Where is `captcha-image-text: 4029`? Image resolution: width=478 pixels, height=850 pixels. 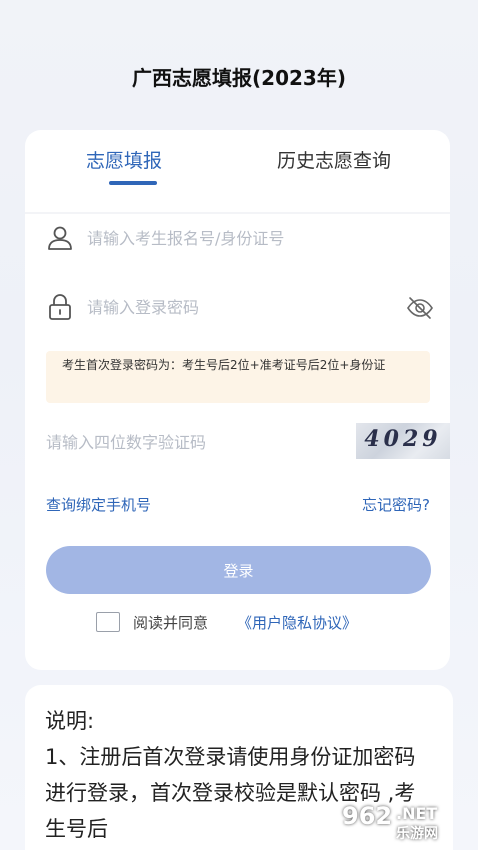 captcha-image-text: 4029 is located at coordinates (403, 439).